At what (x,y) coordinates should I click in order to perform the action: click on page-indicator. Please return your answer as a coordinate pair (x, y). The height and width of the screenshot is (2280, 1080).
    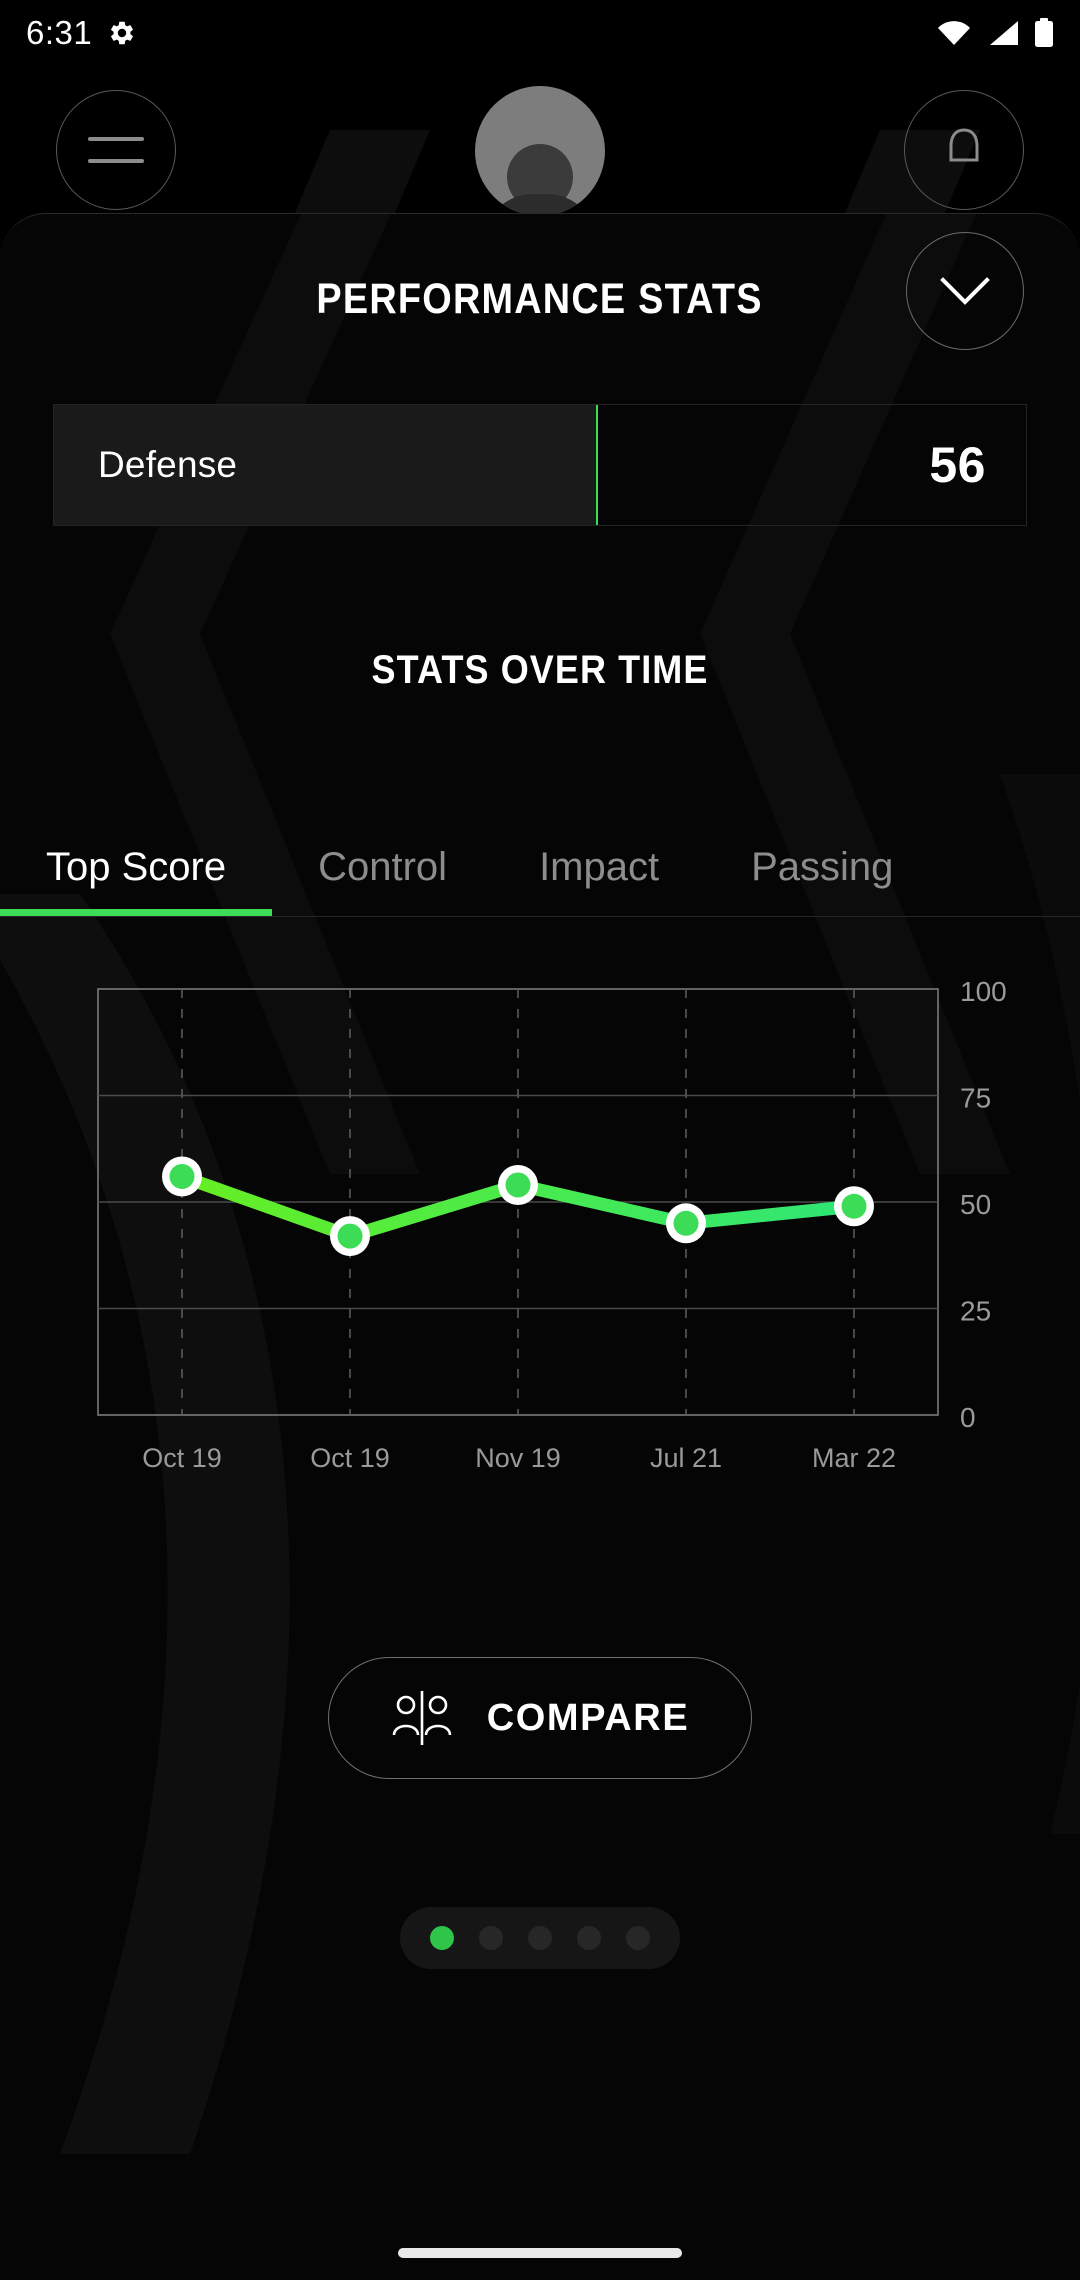
    Looking at the image, I should click on (540, 1938).